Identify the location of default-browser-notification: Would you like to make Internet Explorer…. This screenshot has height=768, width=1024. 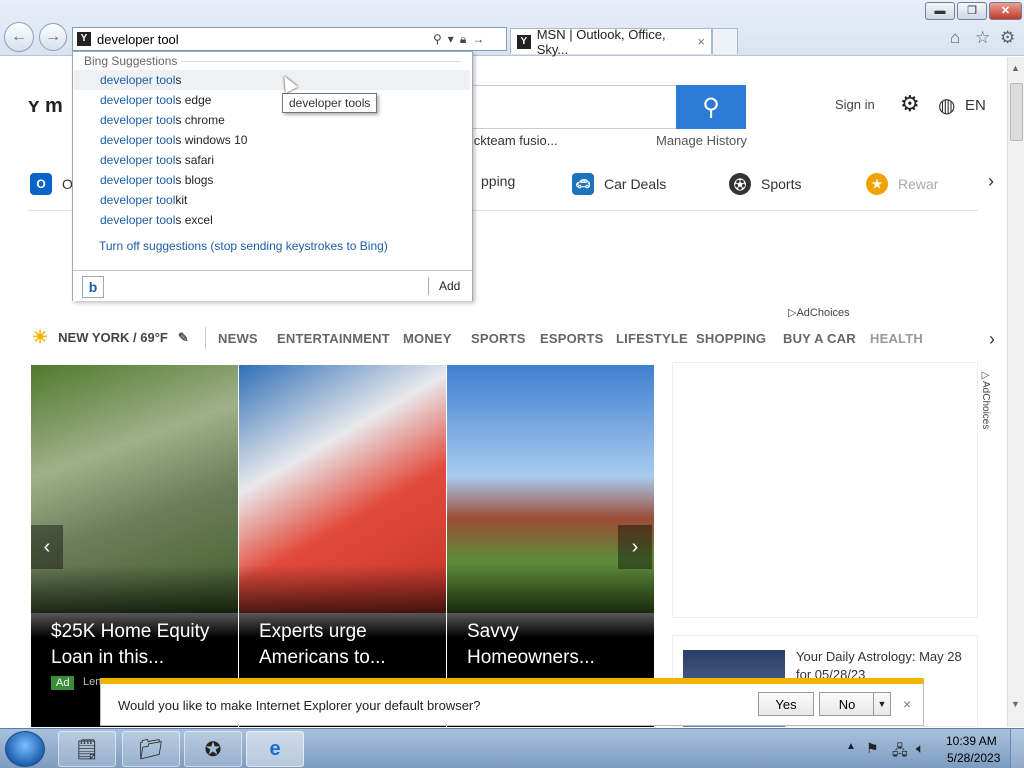
(512, 702).